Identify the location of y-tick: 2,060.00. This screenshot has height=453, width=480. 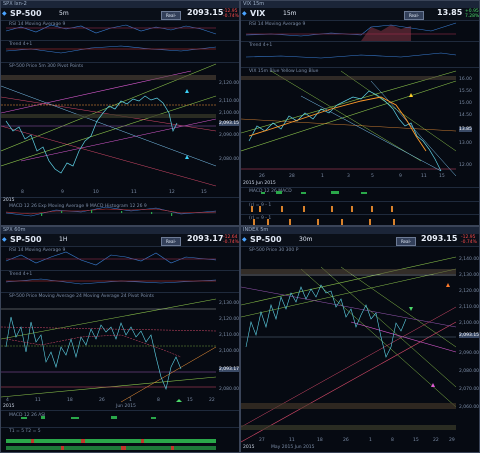
(469, 407).